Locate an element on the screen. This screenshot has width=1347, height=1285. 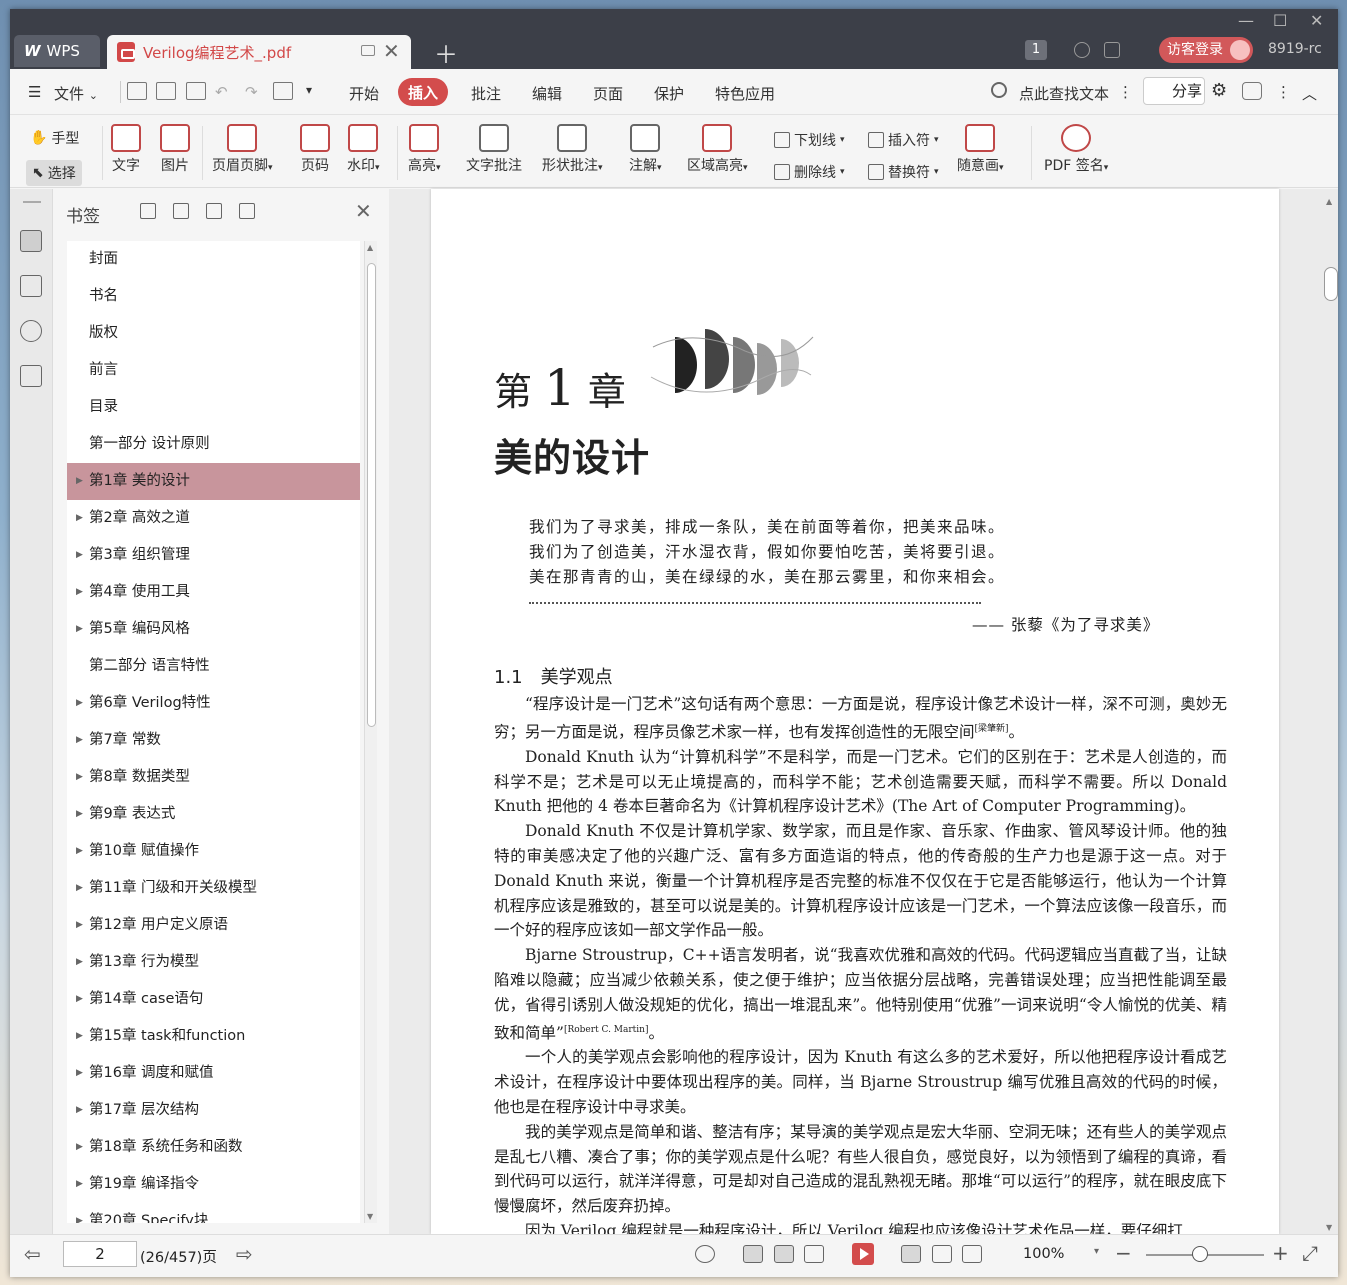
comment-button: 注解▾ is located at coordinates (645, 149).